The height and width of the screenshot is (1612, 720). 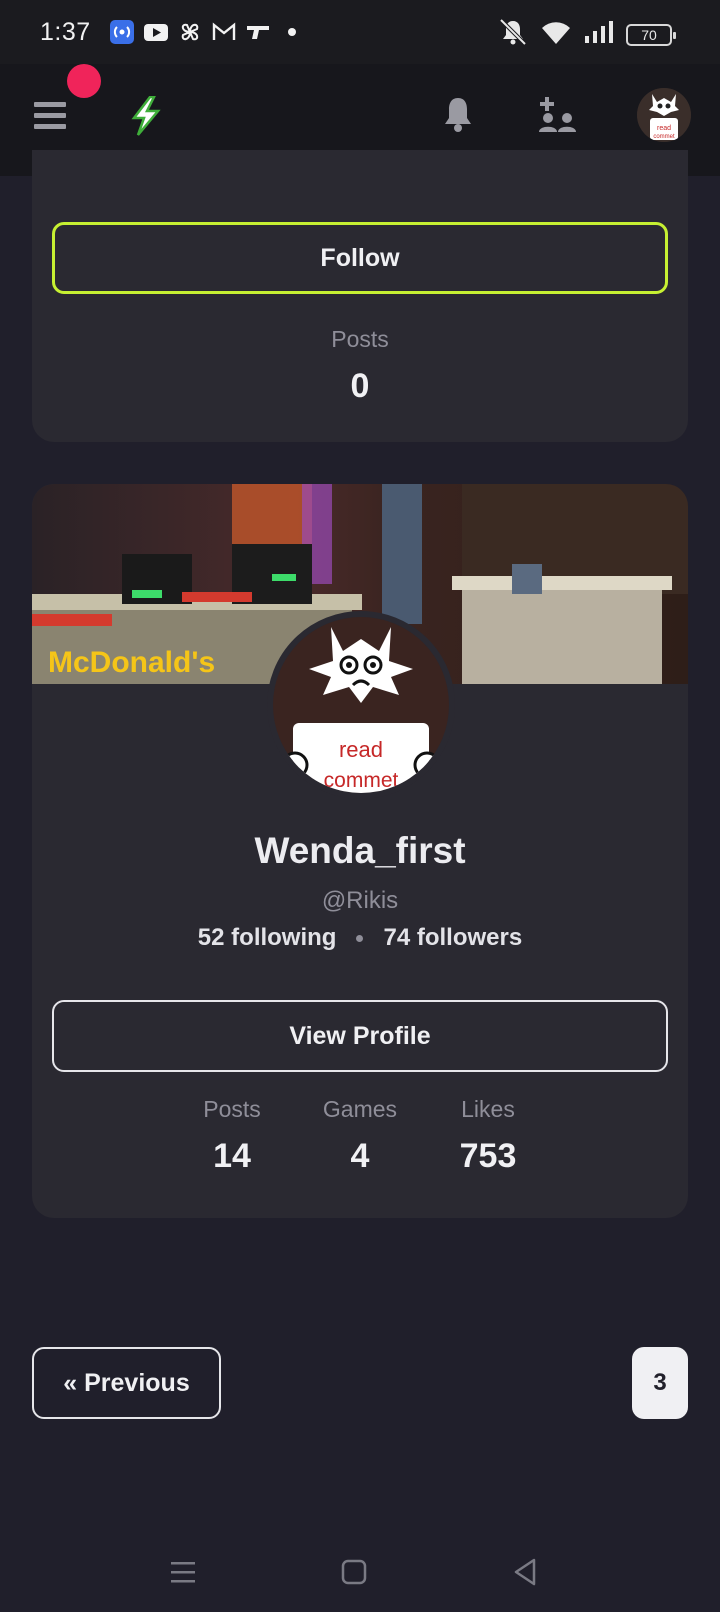 What do you see at coordinates (660, 1383) in the screenshot?
I see `current-page-button: 3` at bounding box center [660, 1383].